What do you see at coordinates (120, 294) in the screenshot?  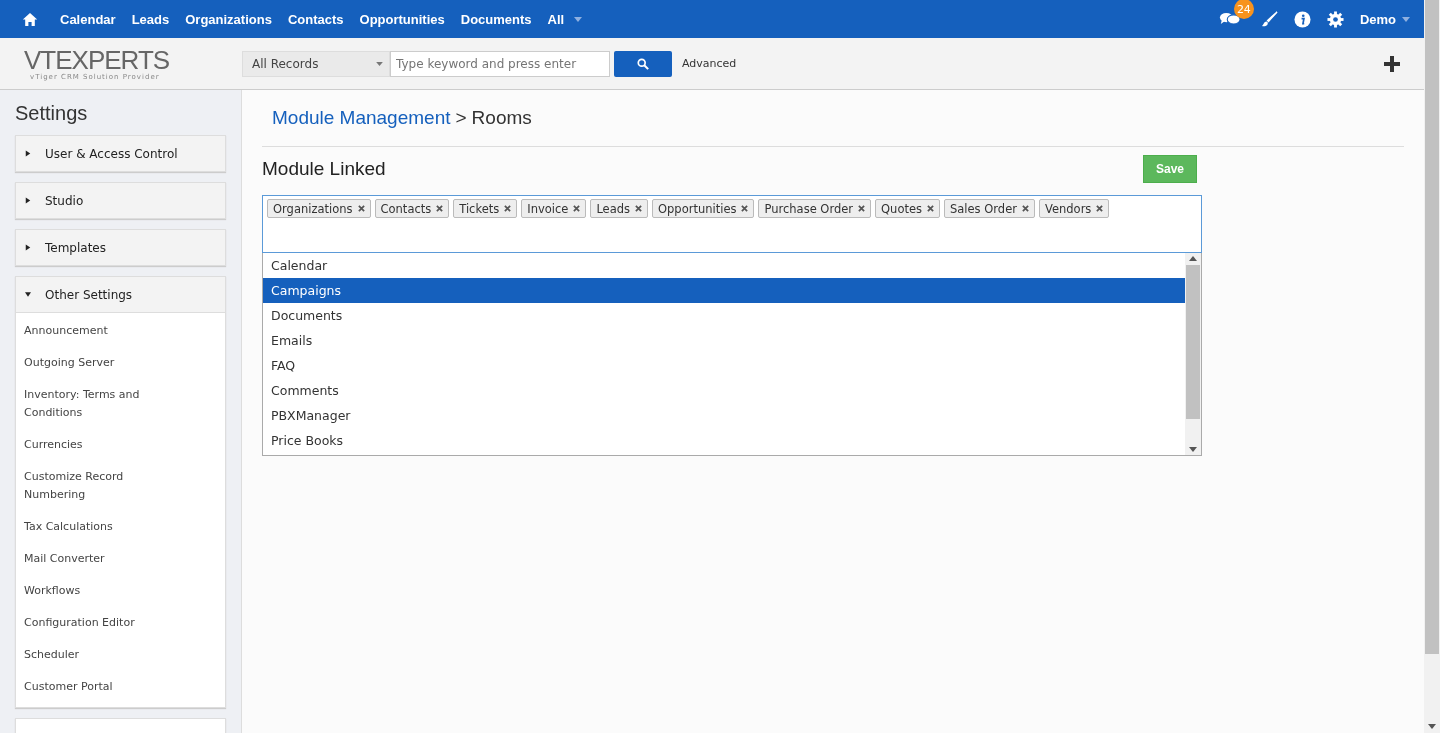 I see `section-header: Other Settings` at bounding box center [120, 294].